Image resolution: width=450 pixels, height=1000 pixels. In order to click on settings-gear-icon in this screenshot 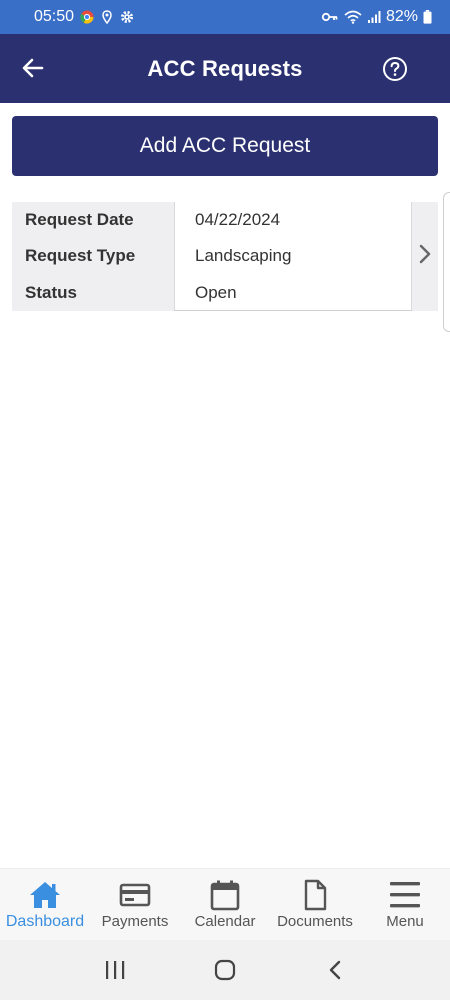, I will do `click(127, 17)`.